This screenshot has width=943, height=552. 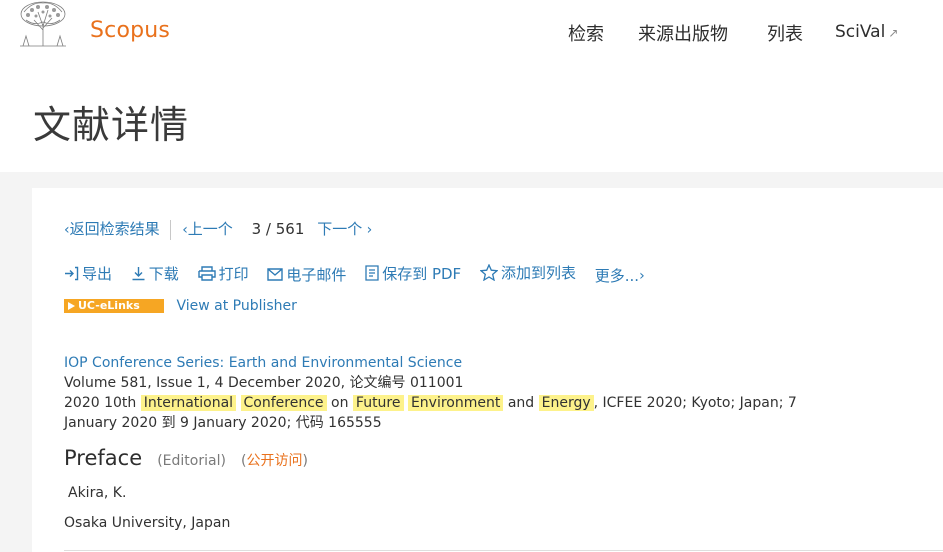 What do you see at coordinates (138, 274) in the screenshot?
I see `download-icon` at bounding box center [138, 274].